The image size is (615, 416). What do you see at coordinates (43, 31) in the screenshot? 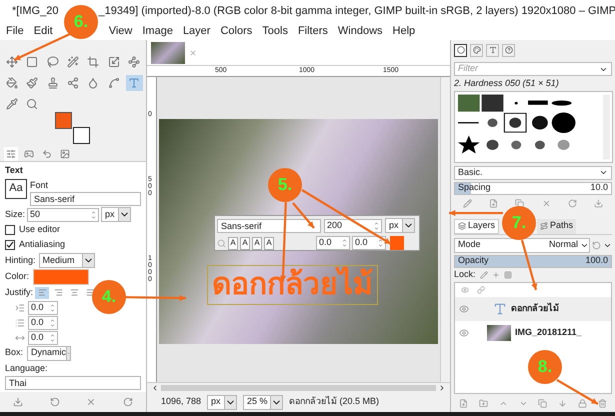
I see `menu-item: Edit` at bounding box center [43, 31].